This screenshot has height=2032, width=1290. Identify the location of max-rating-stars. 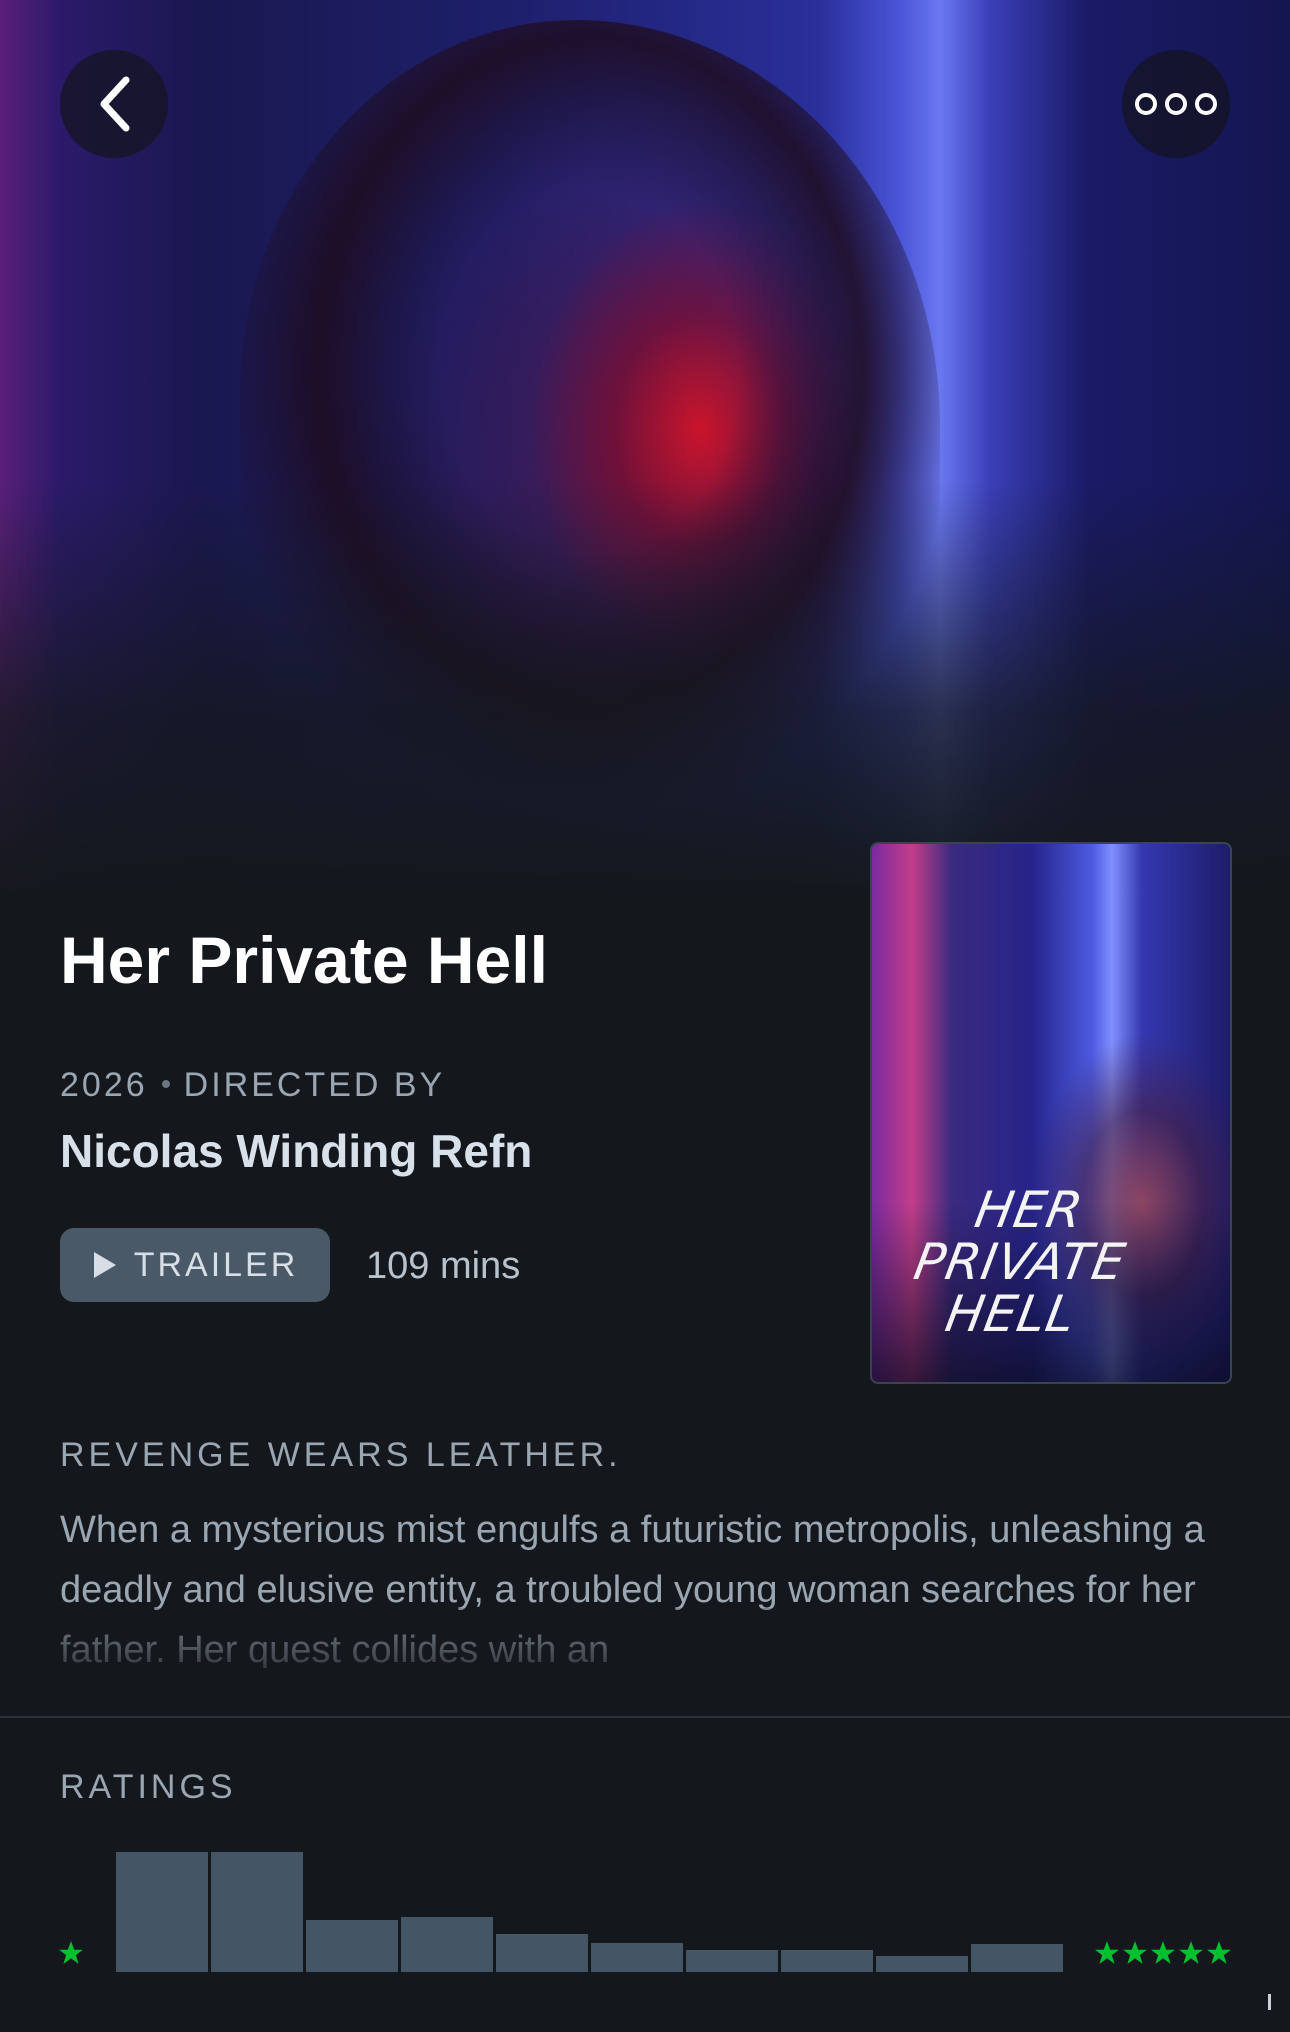
(1163, 1953).